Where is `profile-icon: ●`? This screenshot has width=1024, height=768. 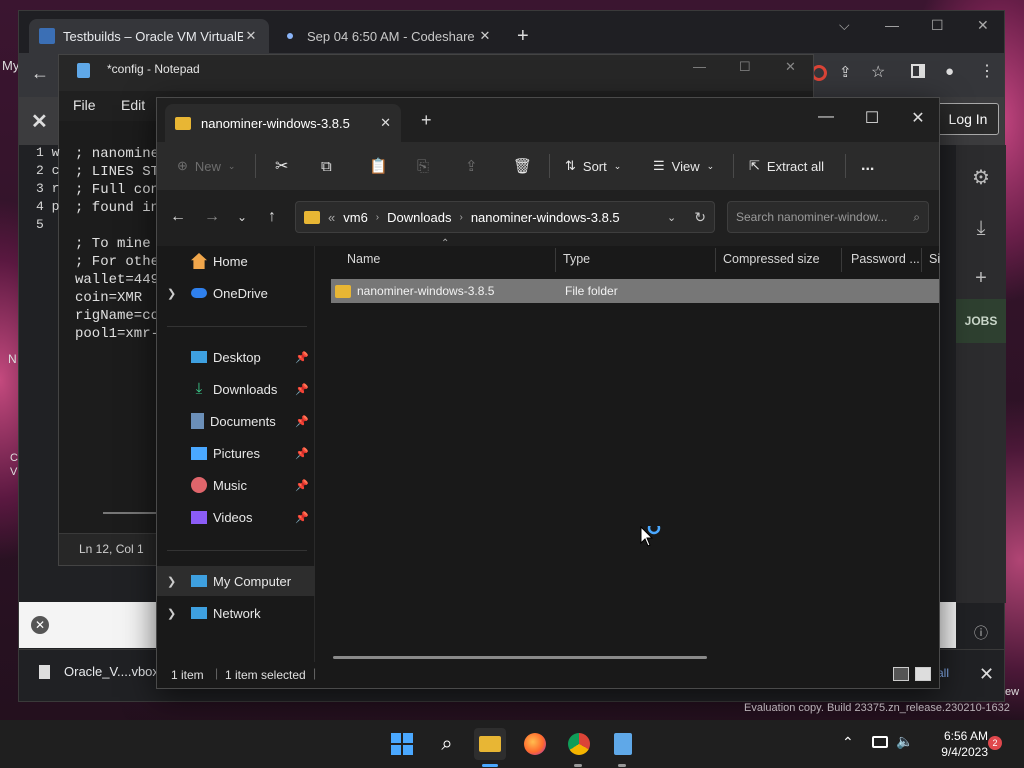 profile-icon: ● is located at coordinates (949, 71).